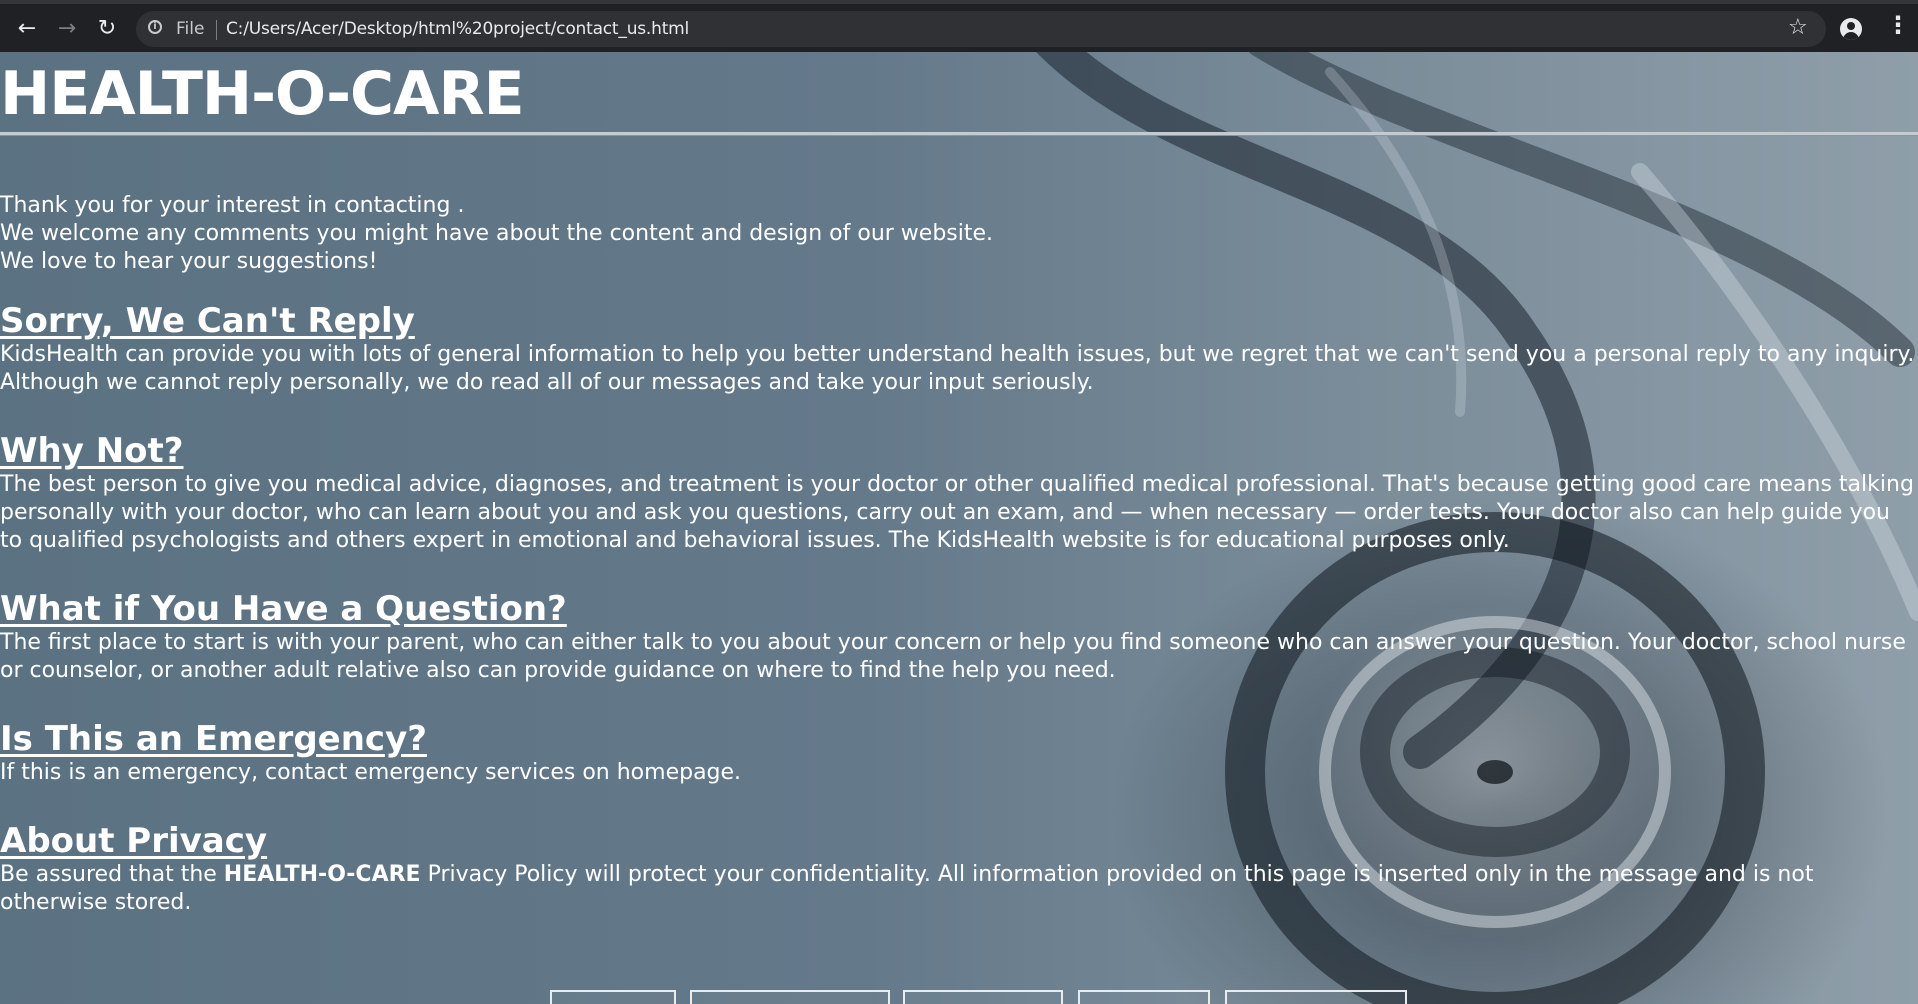  I want to click on section-heading-emergency: Is This an Emergency?, so click(213, 739).